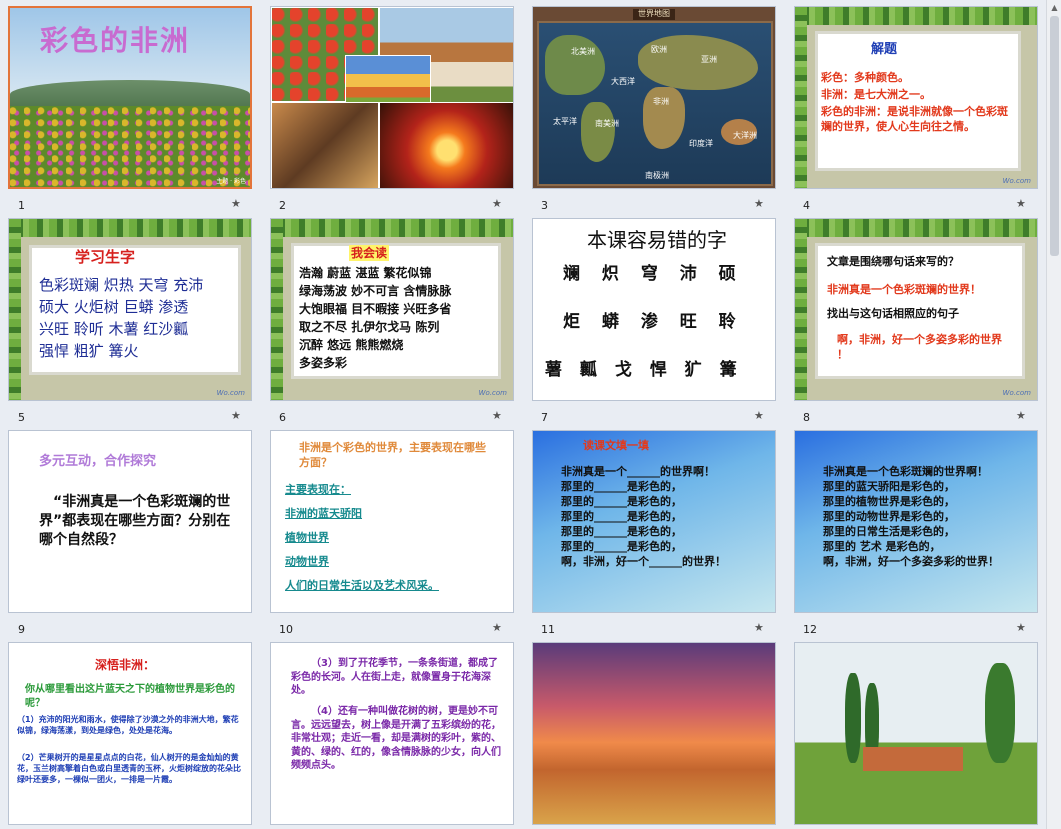 The height and width of the screenshot is (829, 1061). Describe the element at coordinates (893, 261) in the screenshot. I see `slide-8-question: 文章是围绕哪句话来写的？` at that location.